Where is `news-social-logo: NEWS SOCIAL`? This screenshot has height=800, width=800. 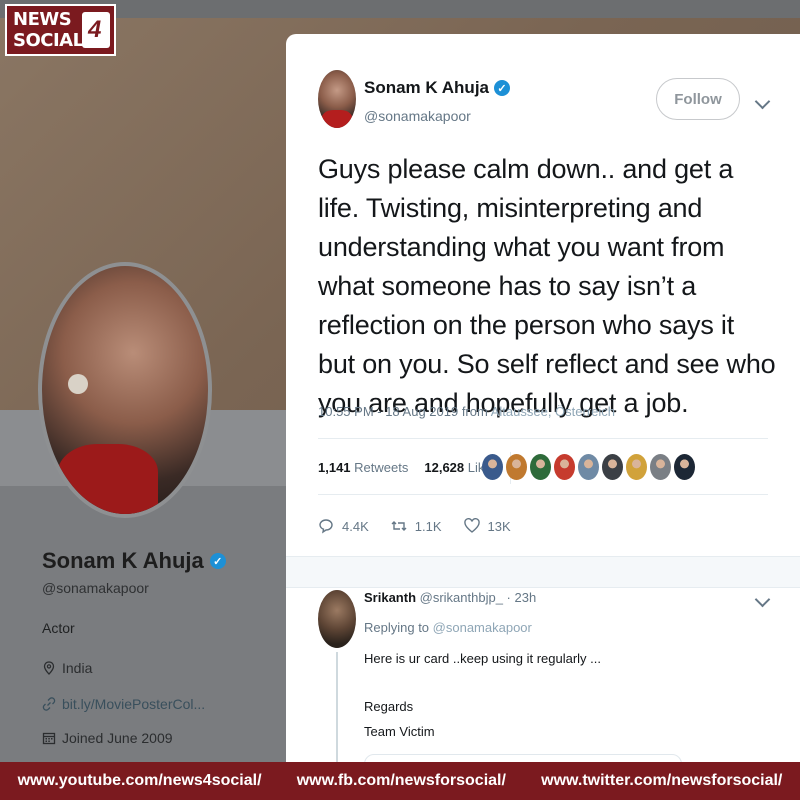
news-social-logo: NEWS SOCIAL is located at coordinates (60, 30).